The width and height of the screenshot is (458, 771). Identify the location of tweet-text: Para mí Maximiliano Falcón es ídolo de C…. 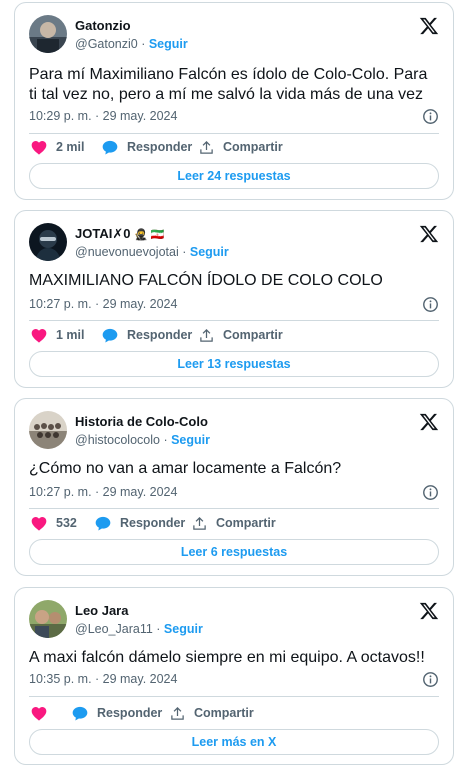
(228, 84).